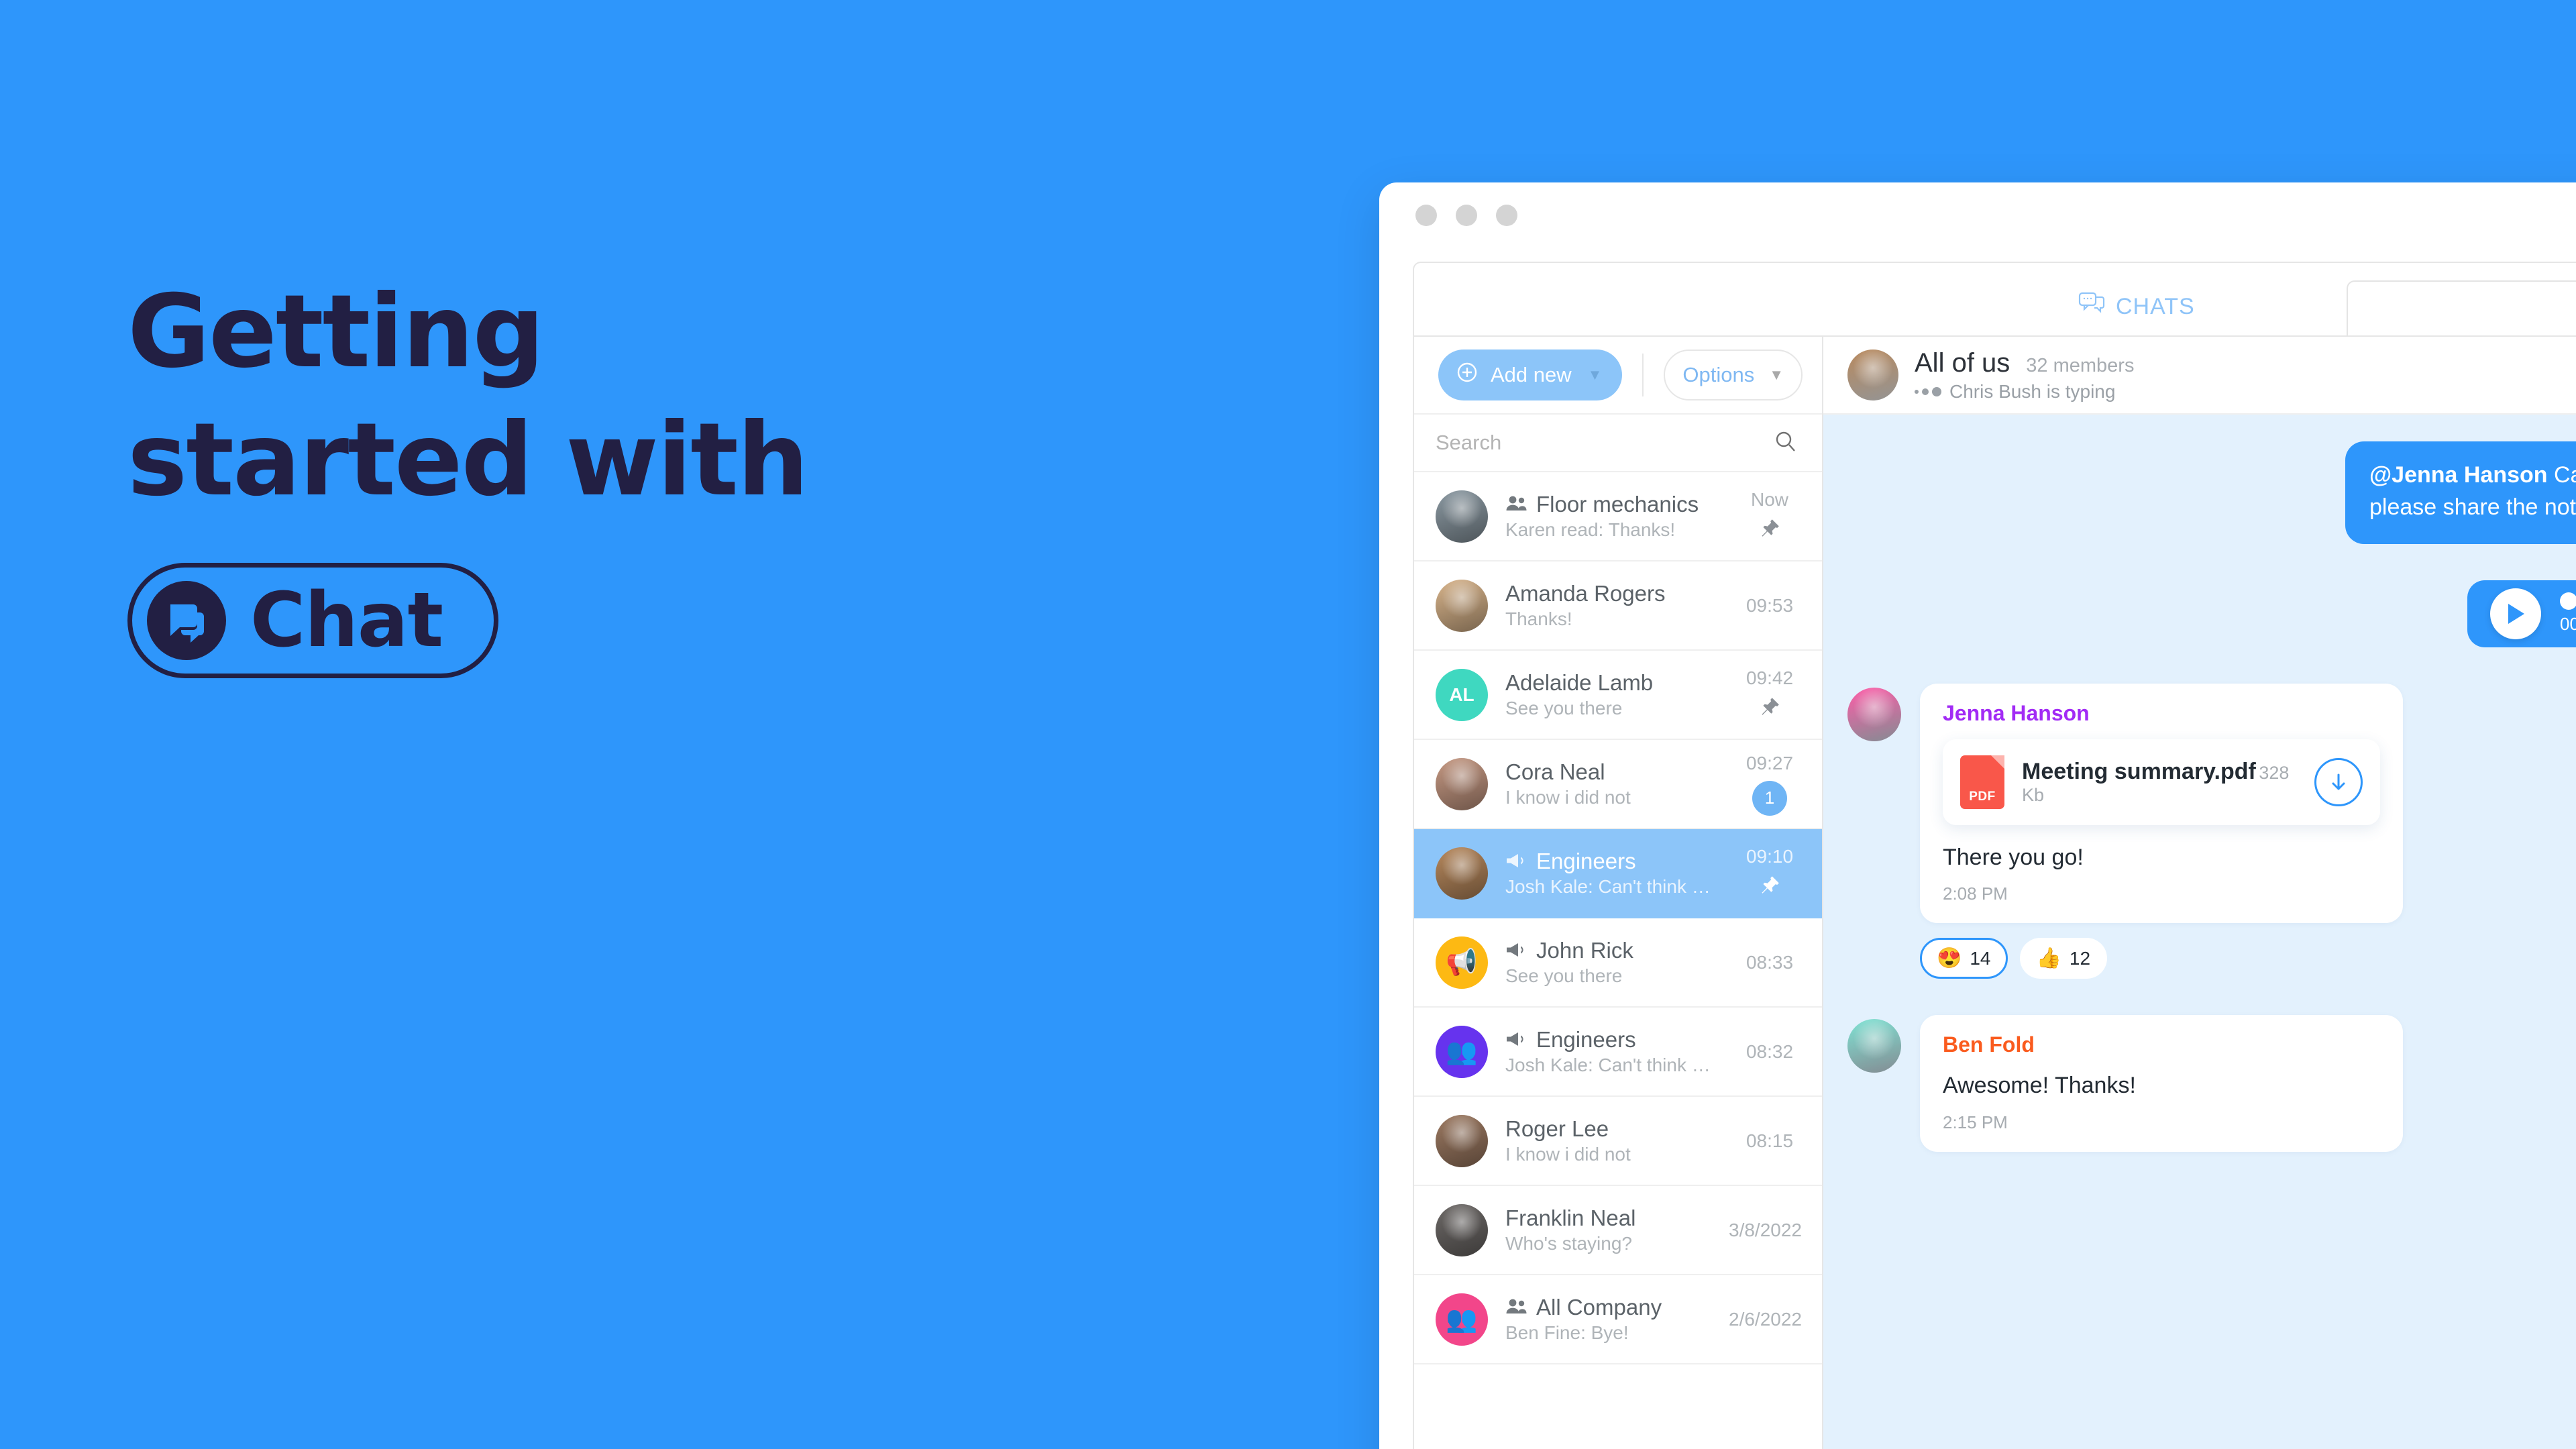  Describe the element at coordinates (1567, 1332) in the screenshot. I see `chat-item-preview: Ben Fine: Bye!` at that location.